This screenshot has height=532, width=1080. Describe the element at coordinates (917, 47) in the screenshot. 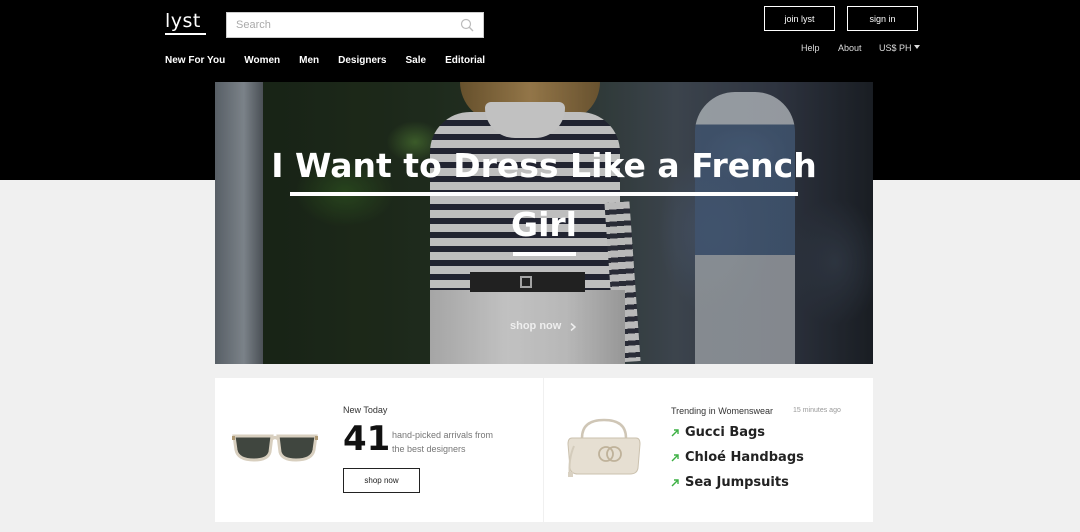

I see `chevron-down-icon` at that location.